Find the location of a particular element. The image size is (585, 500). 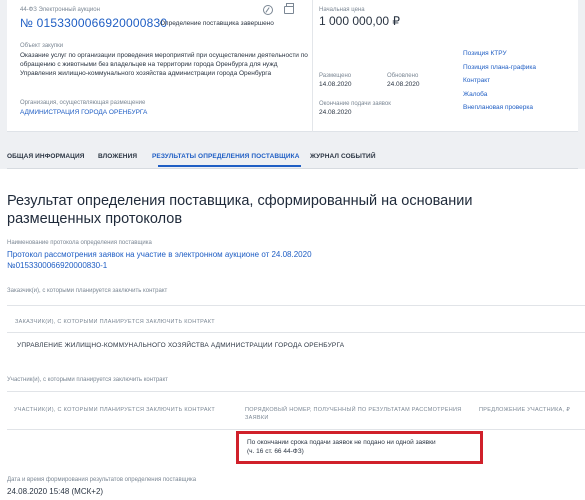

notice-law-ref: (ч. 16 ст. 66 44-ФЗ) is located at coordinates (275, 451).